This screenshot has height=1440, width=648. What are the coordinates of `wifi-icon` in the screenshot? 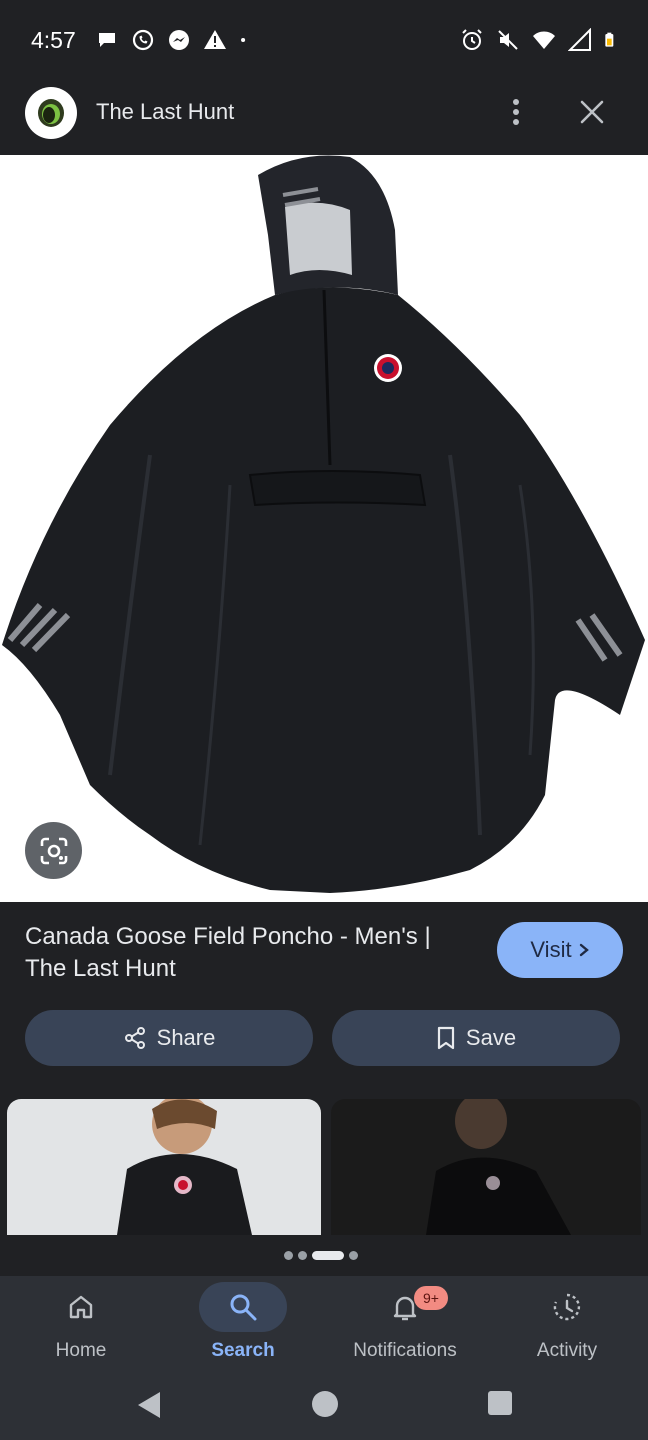 It's located at (544, 40).